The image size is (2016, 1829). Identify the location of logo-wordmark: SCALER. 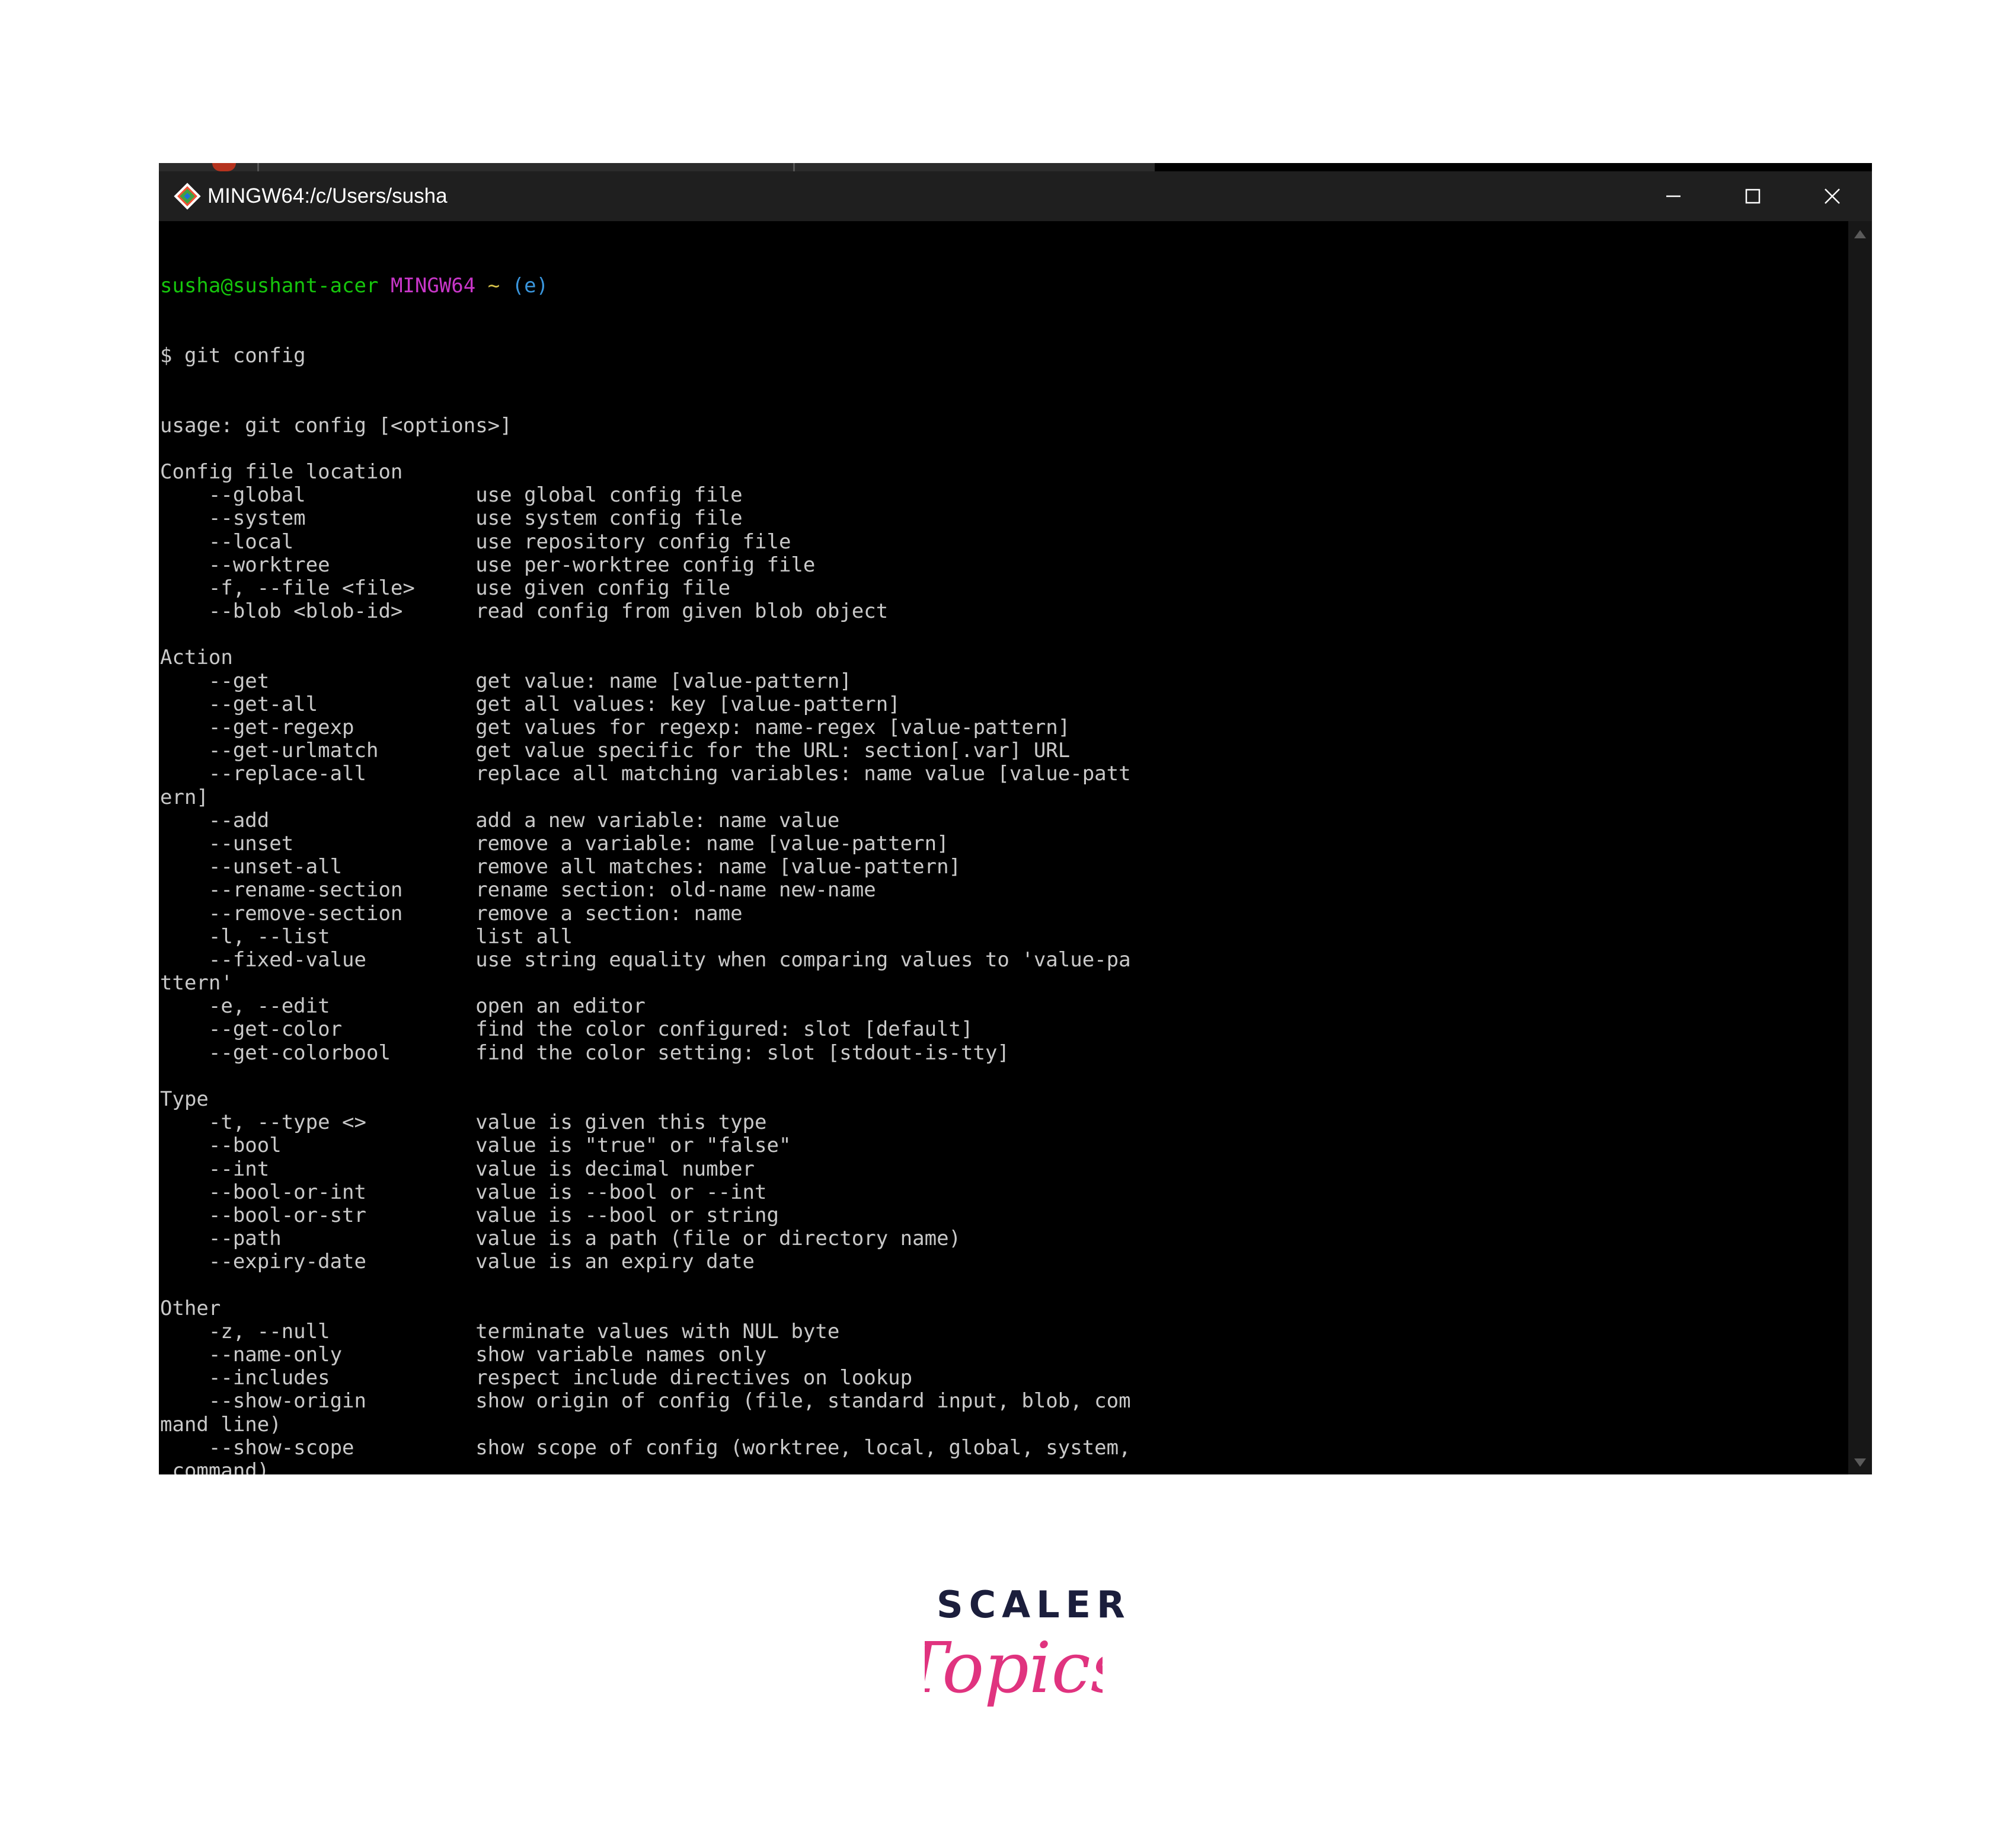
(1034, 1604).